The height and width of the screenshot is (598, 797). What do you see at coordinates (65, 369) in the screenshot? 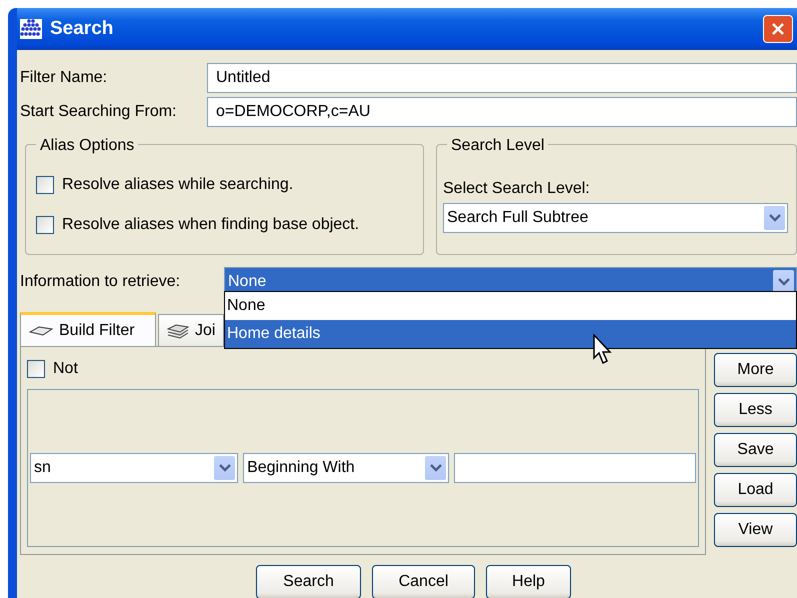
I see `not-label: Not` at bounding box center [65, 369].